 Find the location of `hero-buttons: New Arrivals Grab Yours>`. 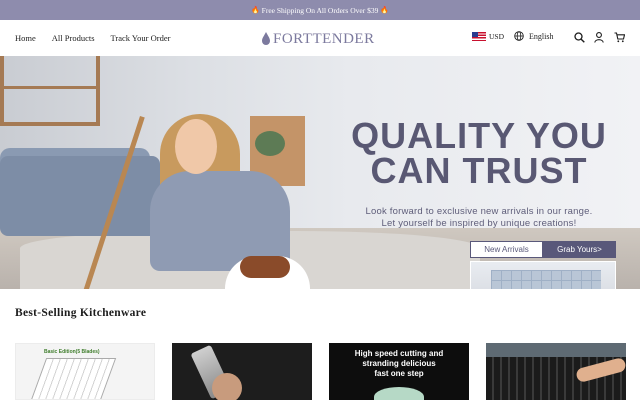

hero-buttons: New Arrivals Grab Yours> is located at coordinates (543, 249).